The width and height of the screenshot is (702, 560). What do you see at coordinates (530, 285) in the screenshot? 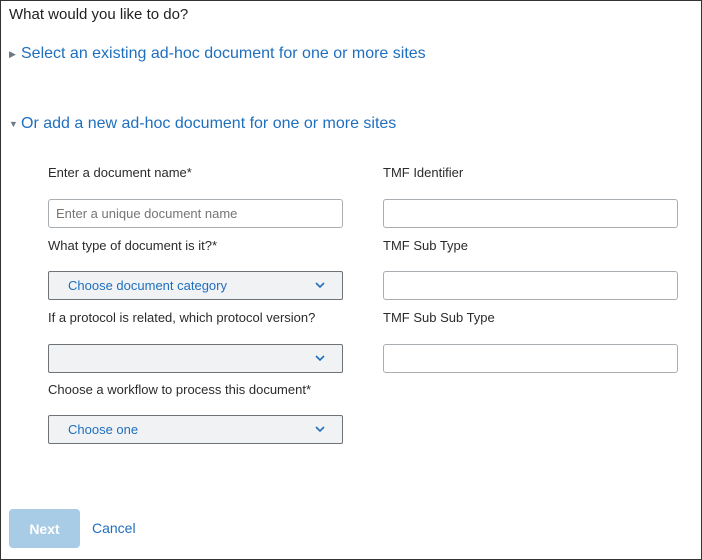
I see `tmf-sub-type-input` at bounding box center [530, 285].